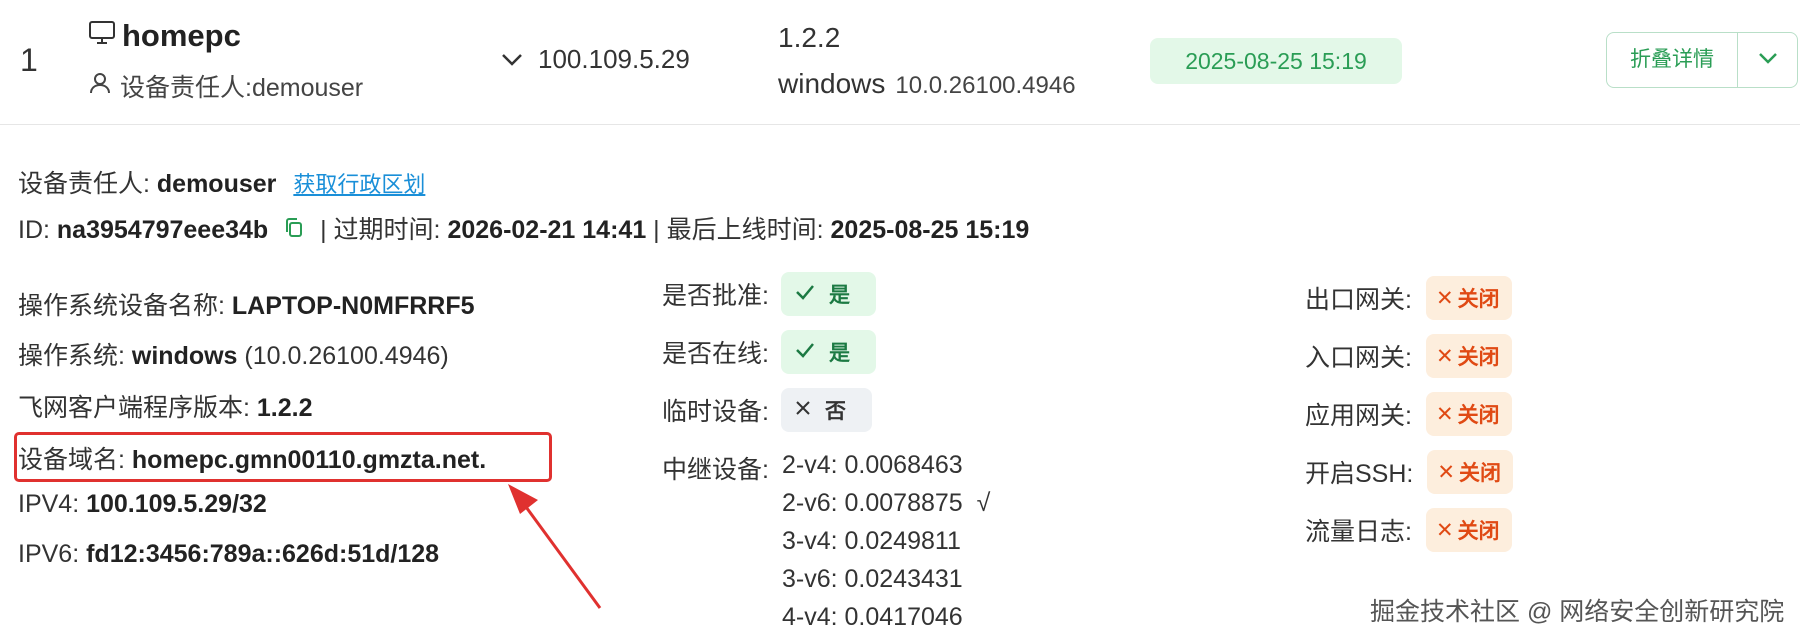 This screenshot has height=644, width=1800. What do you see at coordinates (184, 356) in the screenshot?
I see `kv-value: windows` at bounding box center [184, 356].